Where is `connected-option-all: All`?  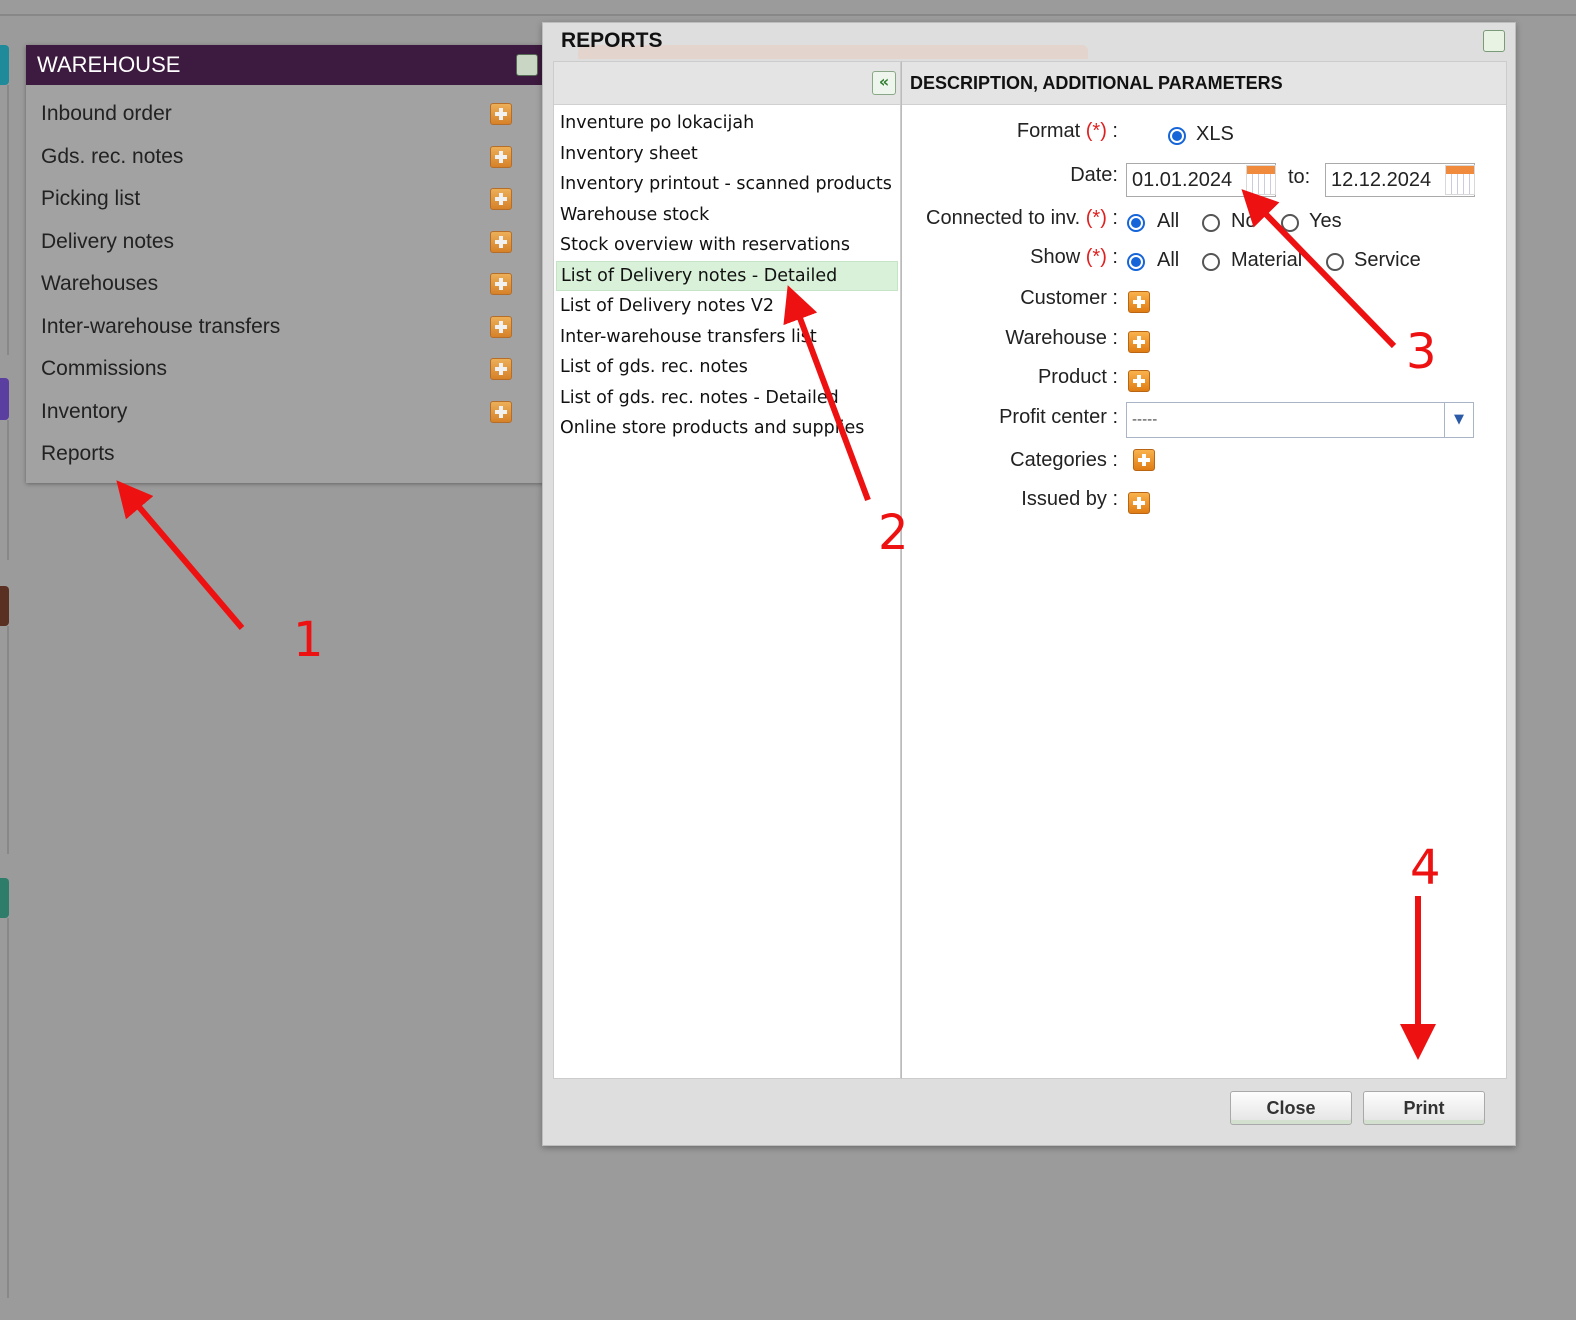 connected-option-all: All is located at coordinates (1168, 221).